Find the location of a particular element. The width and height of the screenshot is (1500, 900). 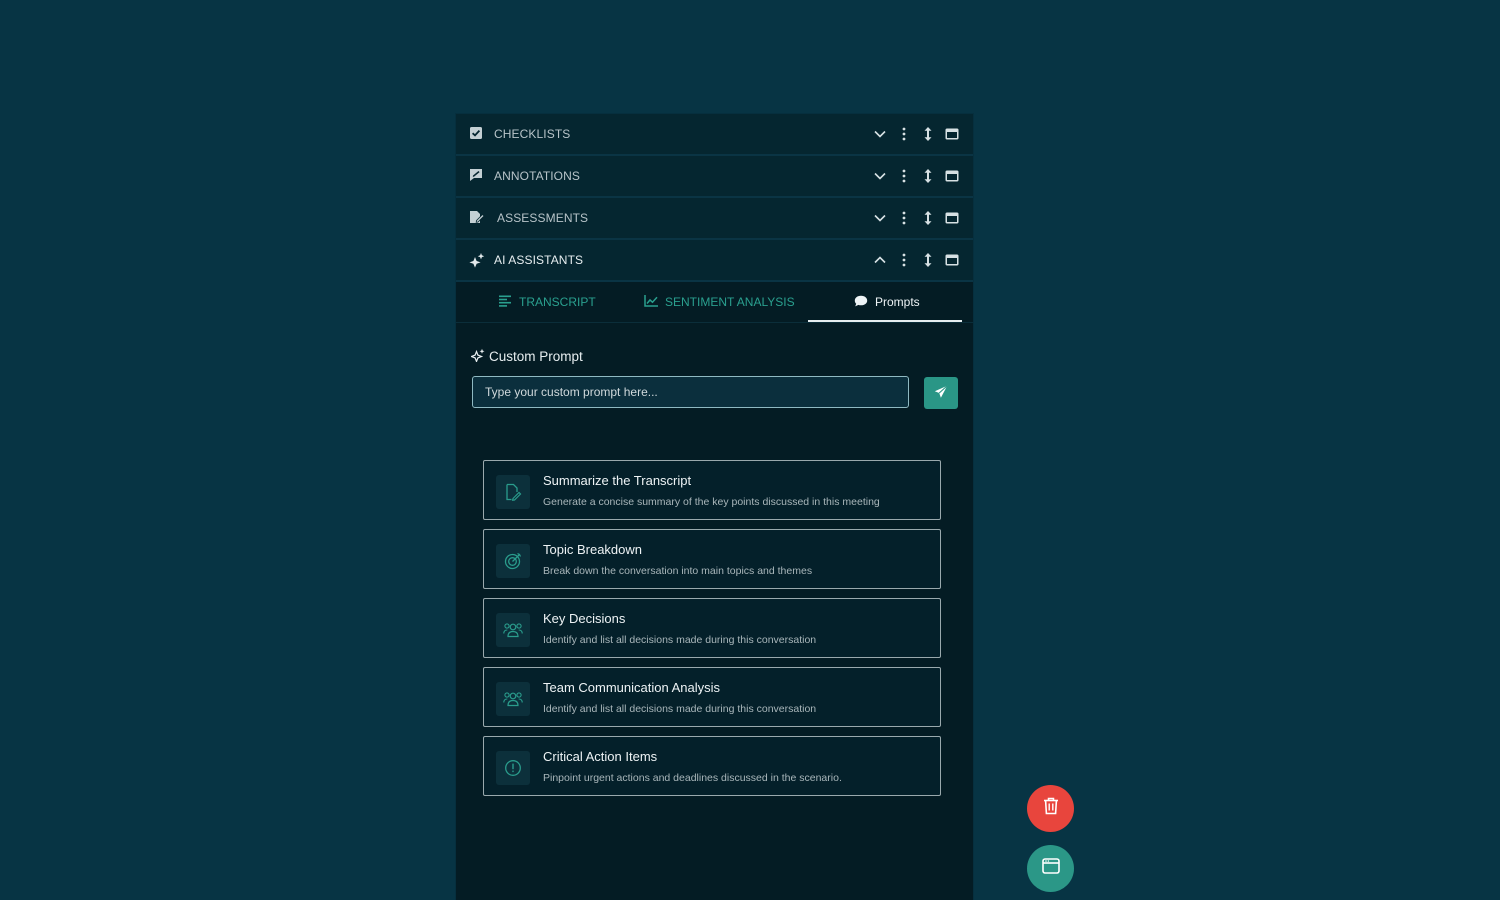

section-label: CHECKLISTS is located at coordinates (532, 134).